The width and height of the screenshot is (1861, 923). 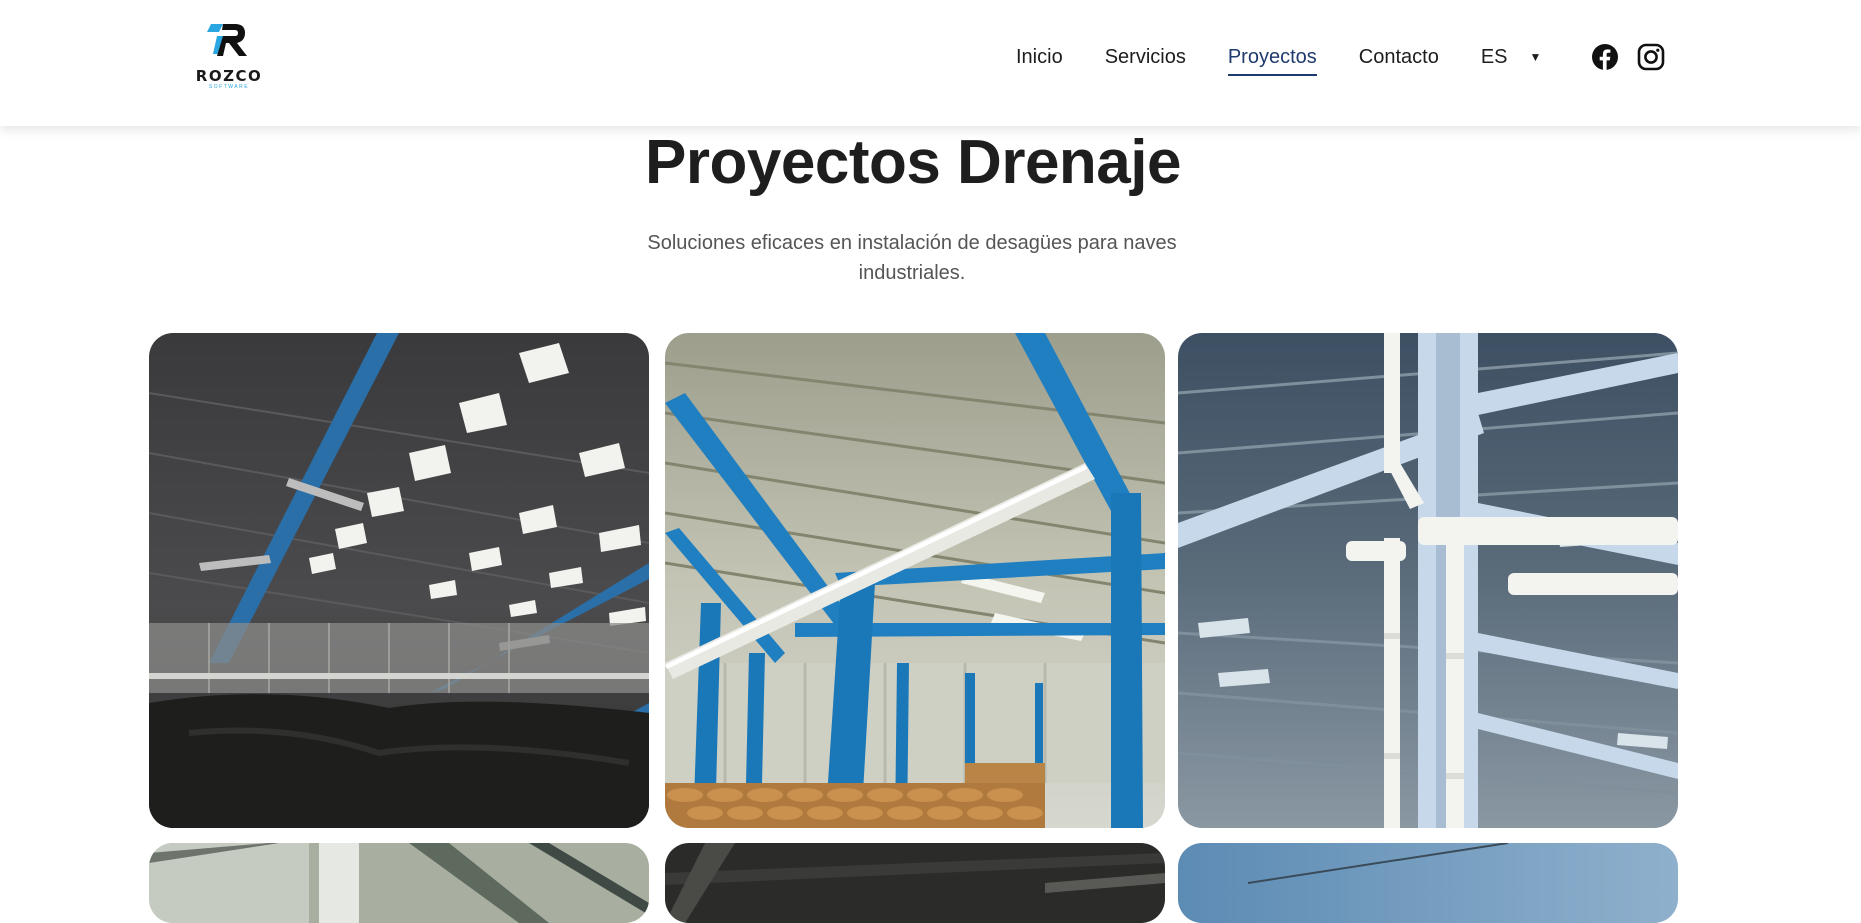 I want to click on page-title: Proyectos Drenaje, so click(x=913, y=162).